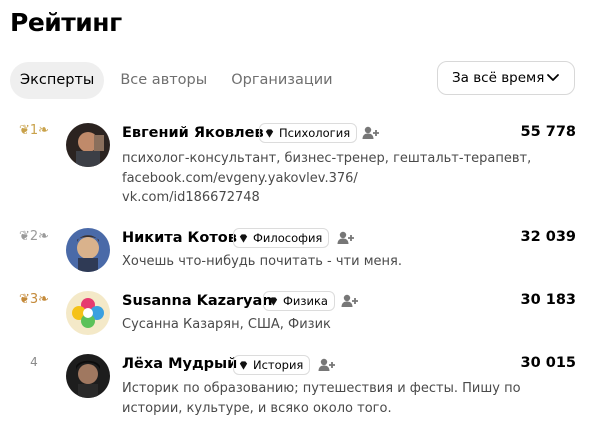  Describe the element at coordinates (34, 362) in the screenshot. I see `rank-number: 4` at that location.